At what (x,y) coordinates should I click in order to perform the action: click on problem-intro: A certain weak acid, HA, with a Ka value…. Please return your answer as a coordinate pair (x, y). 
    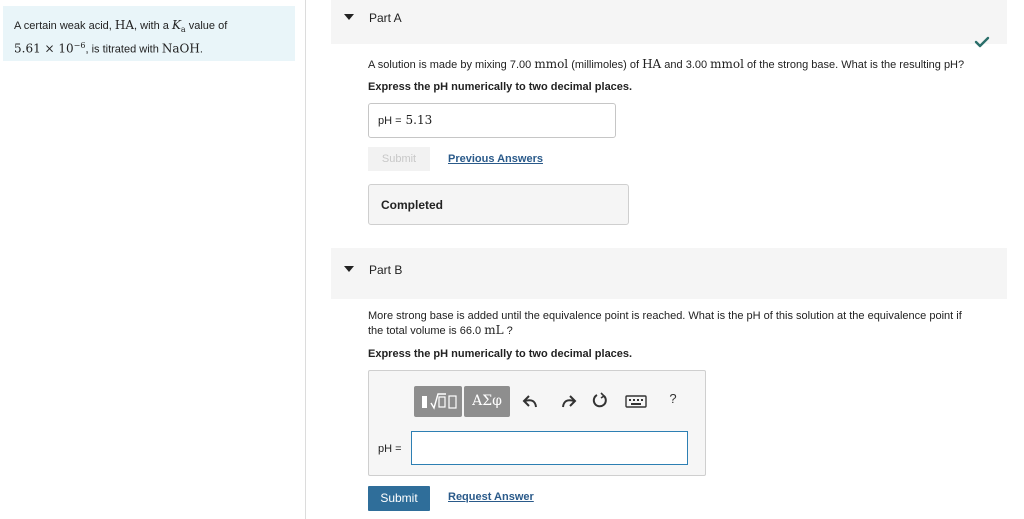
    Looking at the image, I should click on (149, 33).